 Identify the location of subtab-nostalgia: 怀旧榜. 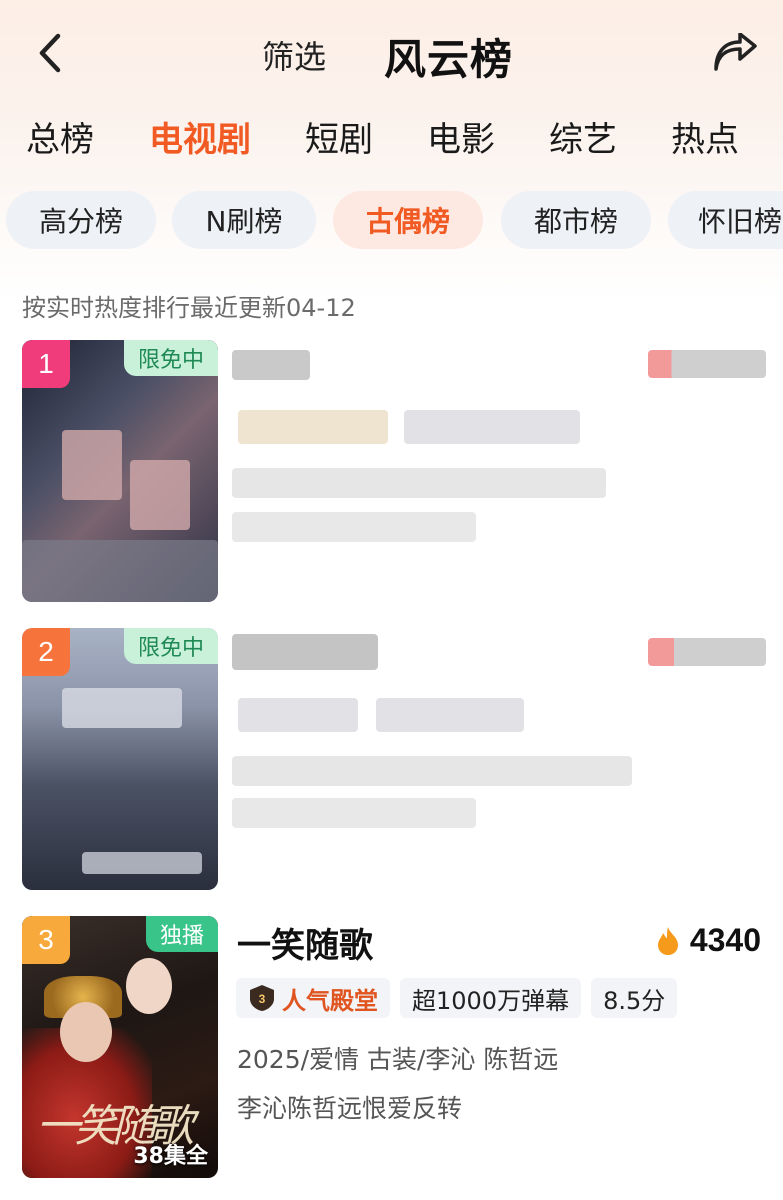
(725, 220).